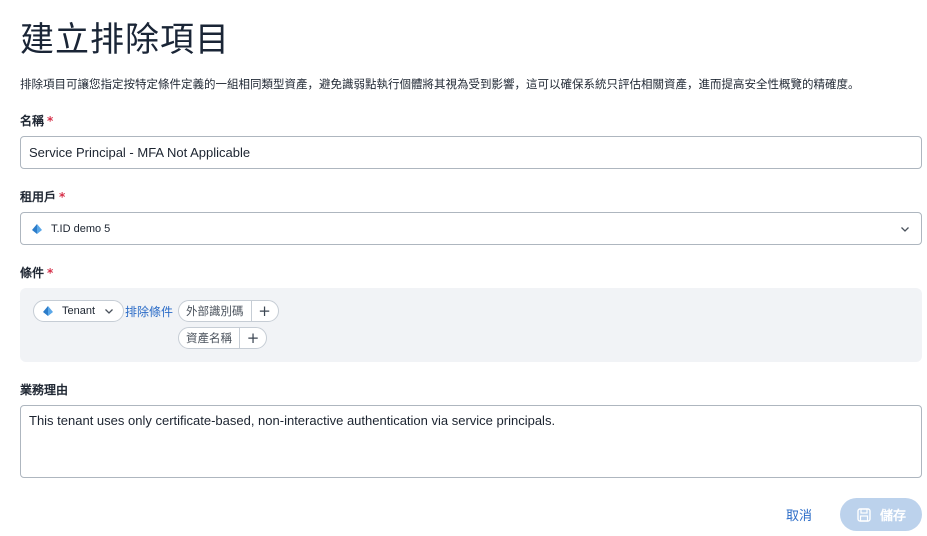 The width and height of the screenshot is (927, 536). What do you see at coordinates (471, 152) in the screenshot?
I see `name-input` at bounding box center [471, 152].